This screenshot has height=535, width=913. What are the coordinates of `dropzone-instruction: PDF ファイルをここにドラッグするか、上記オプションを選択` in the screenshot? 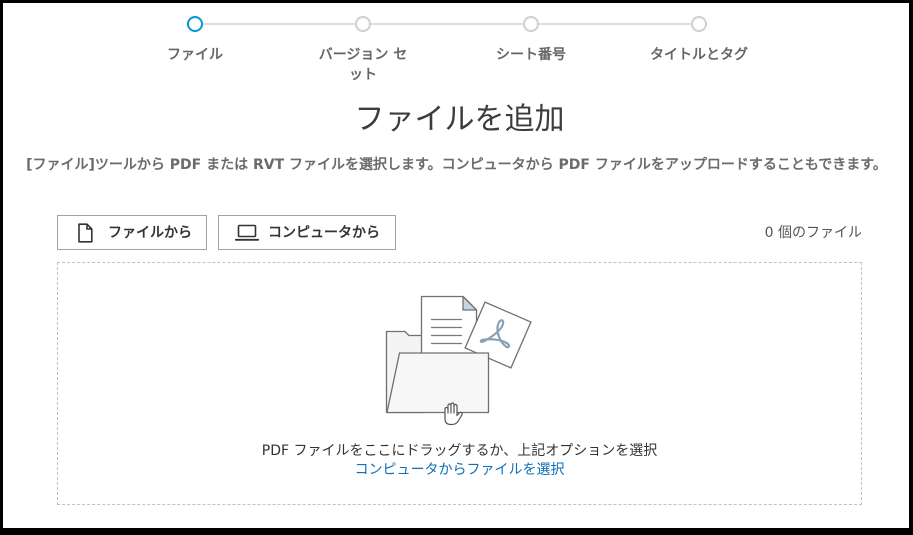 It's located at (459, 451).